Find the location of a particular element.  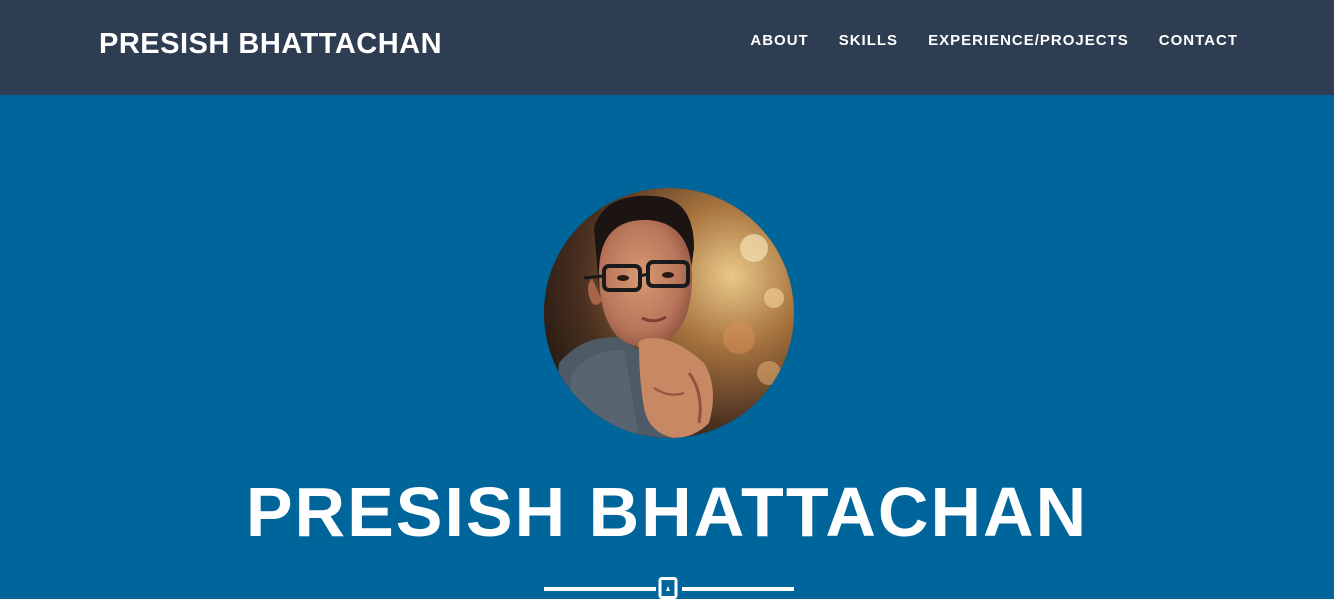

brand-link: PRESISH BHATTACHAN is located at coordinates (270, 44).